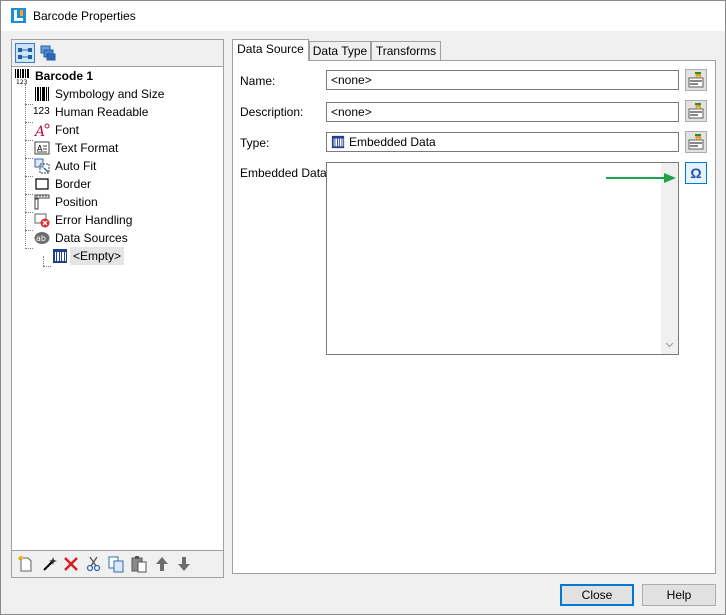 The height and width of the screenshot is (615, 726). I want to click on tree-item-label: Font, so click(67, 130).